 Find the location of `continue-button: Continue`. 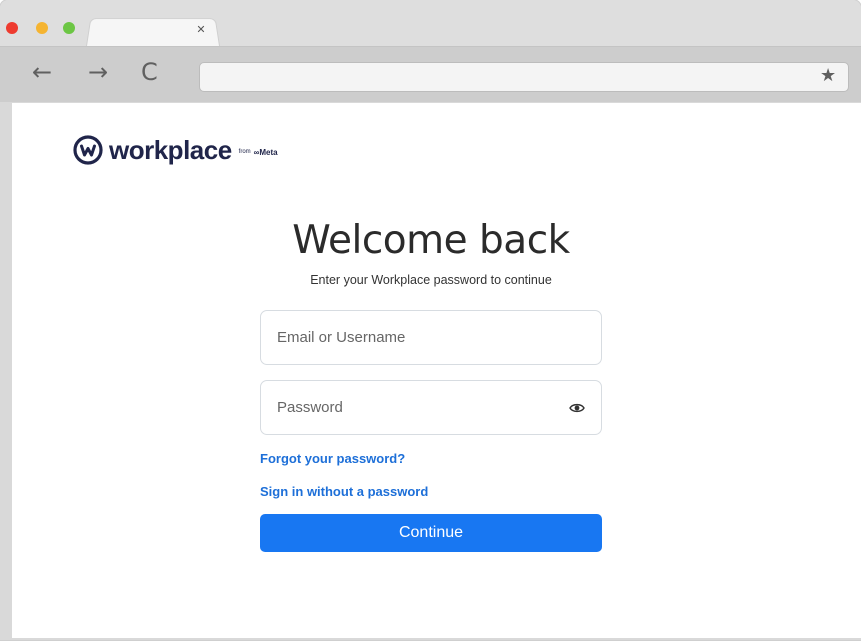

continue-button: Continue is located at coordinates (431, 533).